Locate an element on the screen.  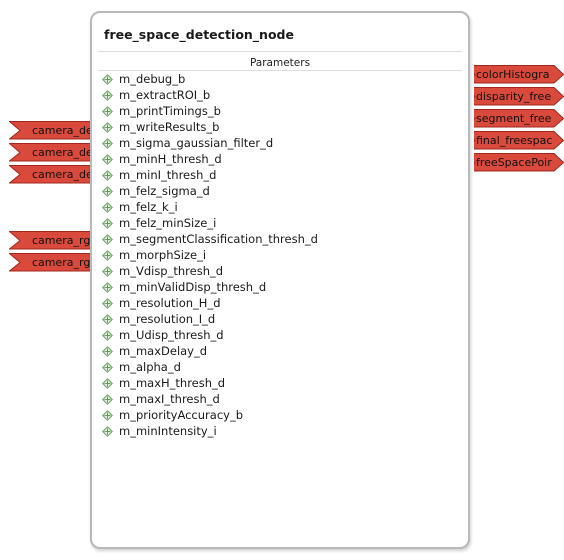
parameter-label: m_maxI_thresh_d is located at coordinates (169, 399).